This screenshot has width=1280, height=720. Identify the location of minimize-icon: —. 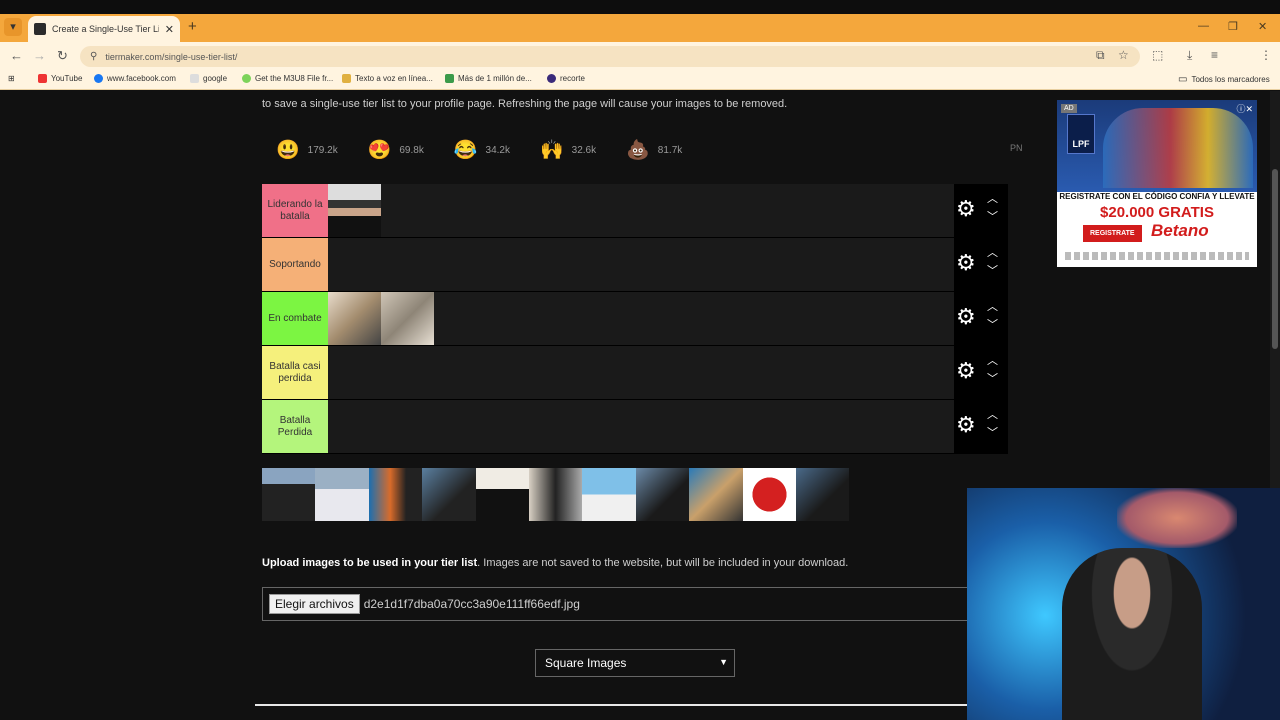
(1203, 26).